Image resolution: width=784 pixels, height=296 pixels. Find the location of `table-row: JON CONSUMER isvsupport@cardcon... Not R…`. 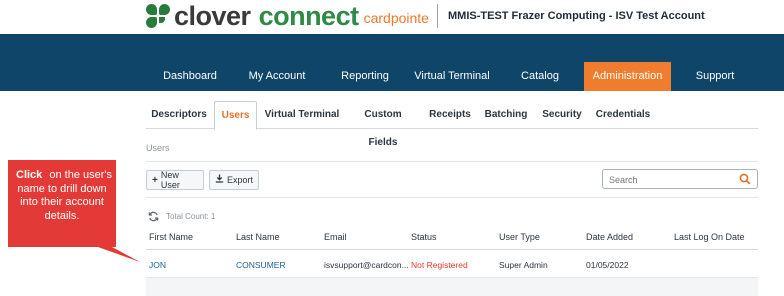

table-row: JON CONSUMER isvsupport@cardcon... Not R… is located at coordinates (452, 264).